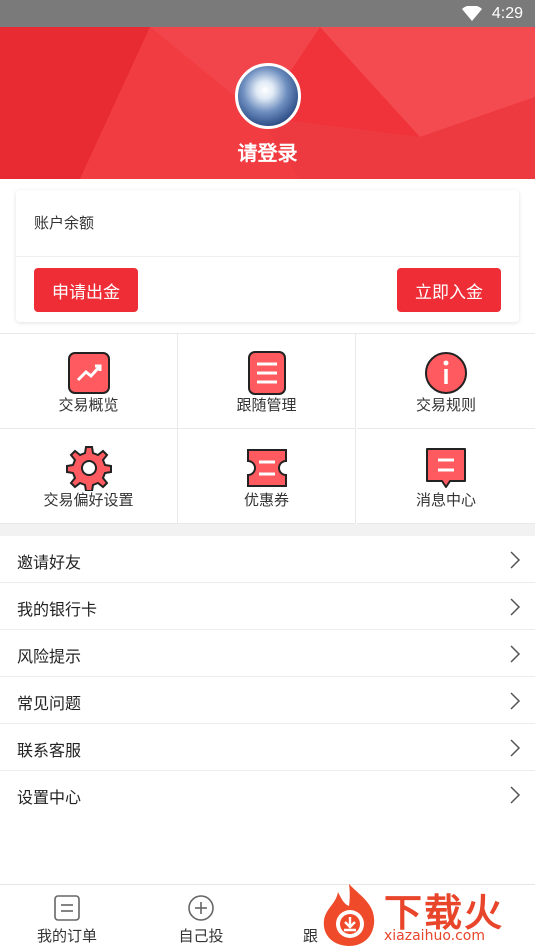 Image resolution: width=535 pixels, height=951 pixels. I want to click on tab-my-orders: 我的订单, so click(67, 918).